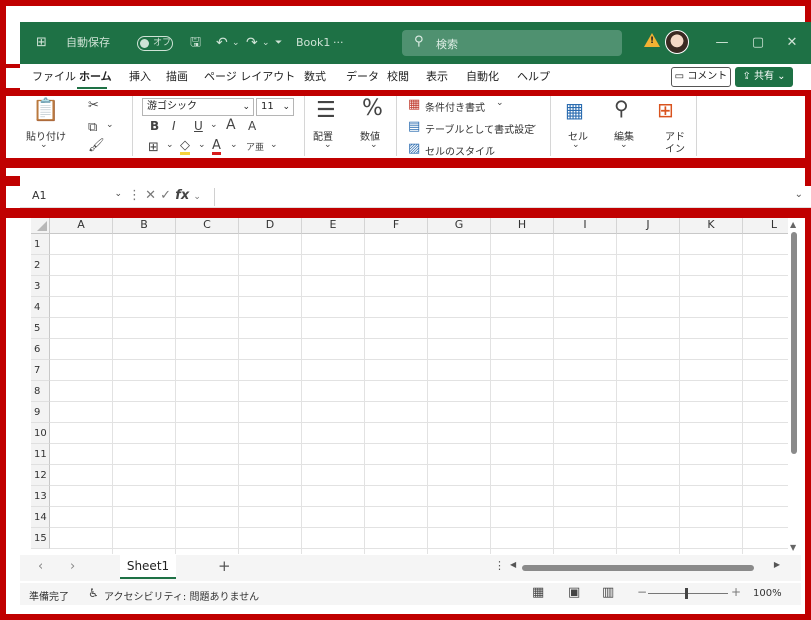 The image size is (811, 620). I want to click on horizontal-scrollbar: ◀ ▶, so click(645, 566).